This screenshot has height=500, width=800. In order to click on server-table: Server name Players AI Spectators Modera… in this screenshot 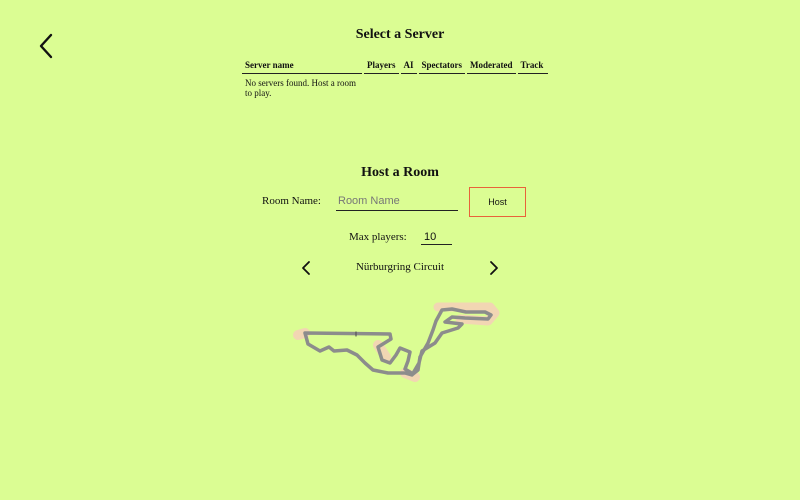, I will do `click(395, 80)`.